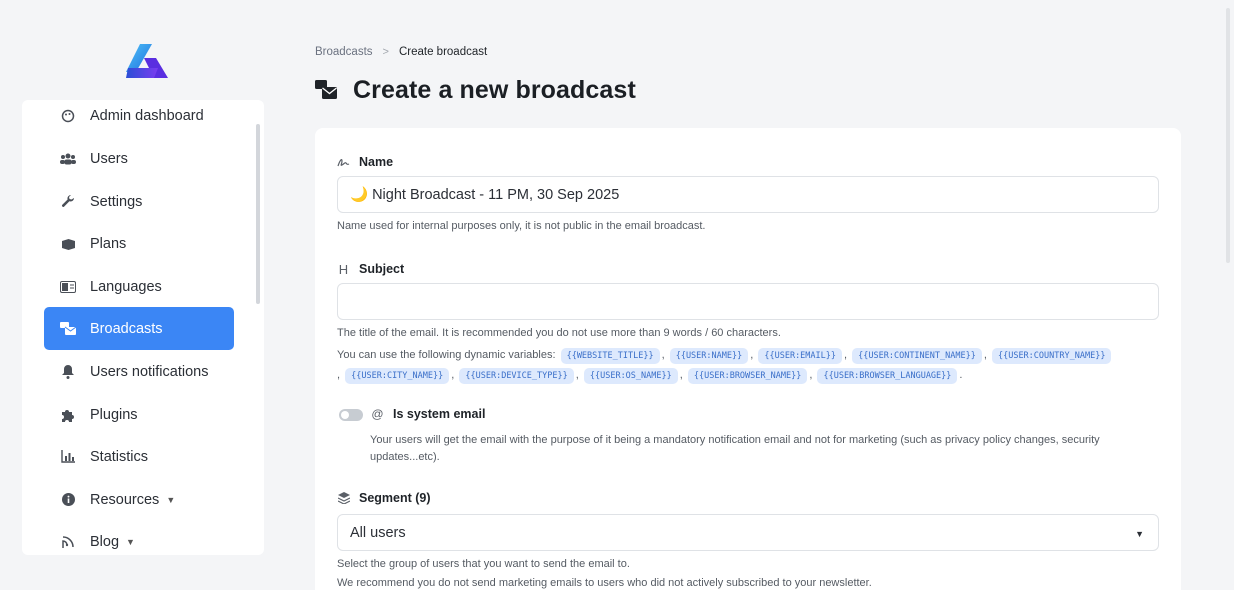  I want to click on palette-icon, so click(68, 116).